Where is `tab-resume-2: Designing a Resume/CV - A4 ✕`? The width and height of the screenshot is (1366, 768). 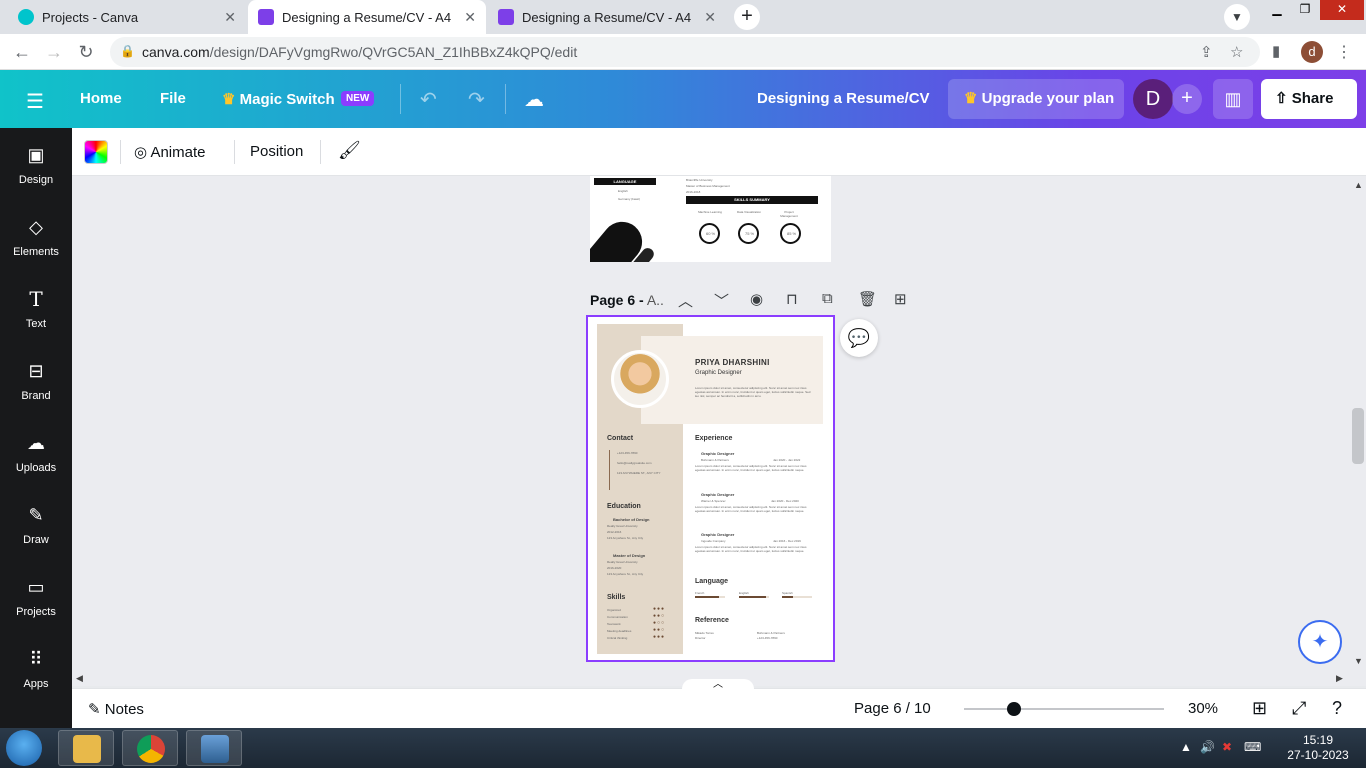 tab-resume-2: Designing a Resume/CV - A4 ✕ is located at coordinates (607, 17).